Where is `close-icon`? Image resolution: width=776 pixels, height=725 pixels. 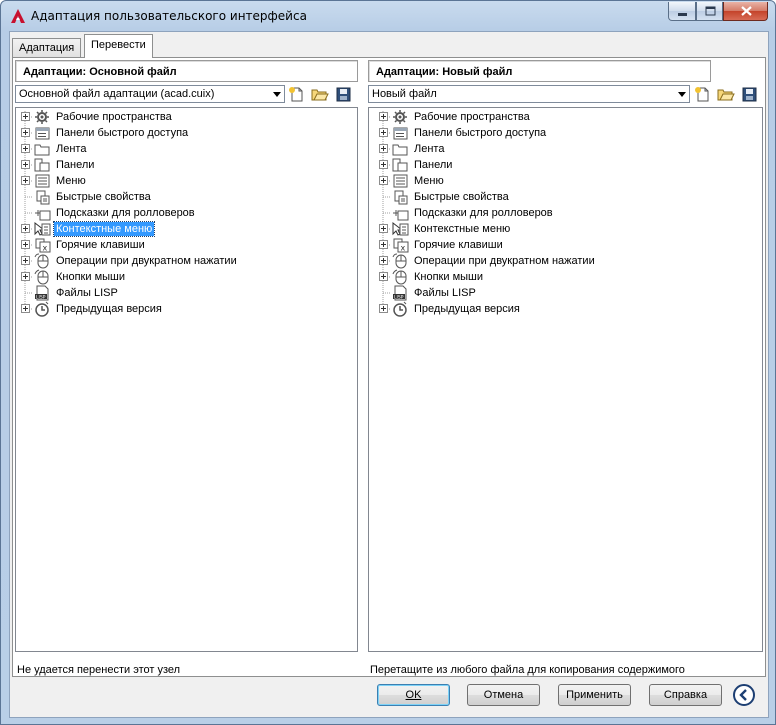
close-icon is located at coordinates (746, 11).